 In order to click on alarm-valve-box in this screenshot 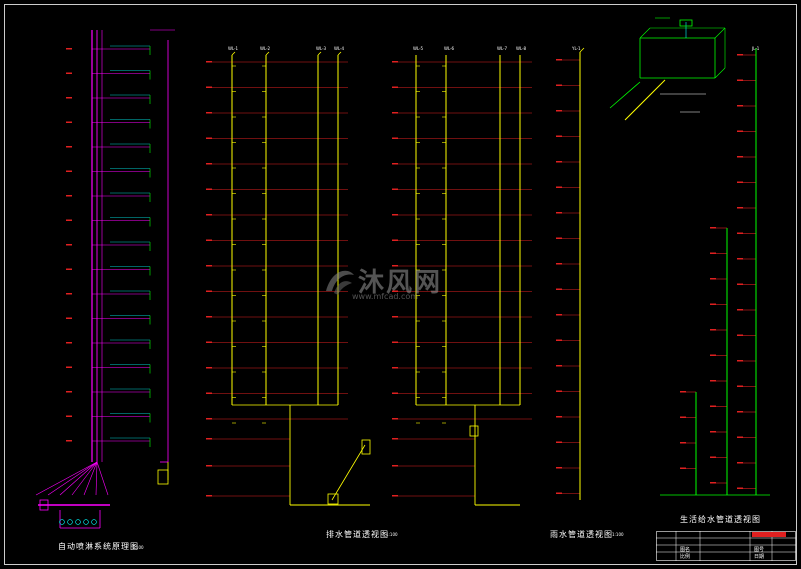, I will do `click(163, 477)`.